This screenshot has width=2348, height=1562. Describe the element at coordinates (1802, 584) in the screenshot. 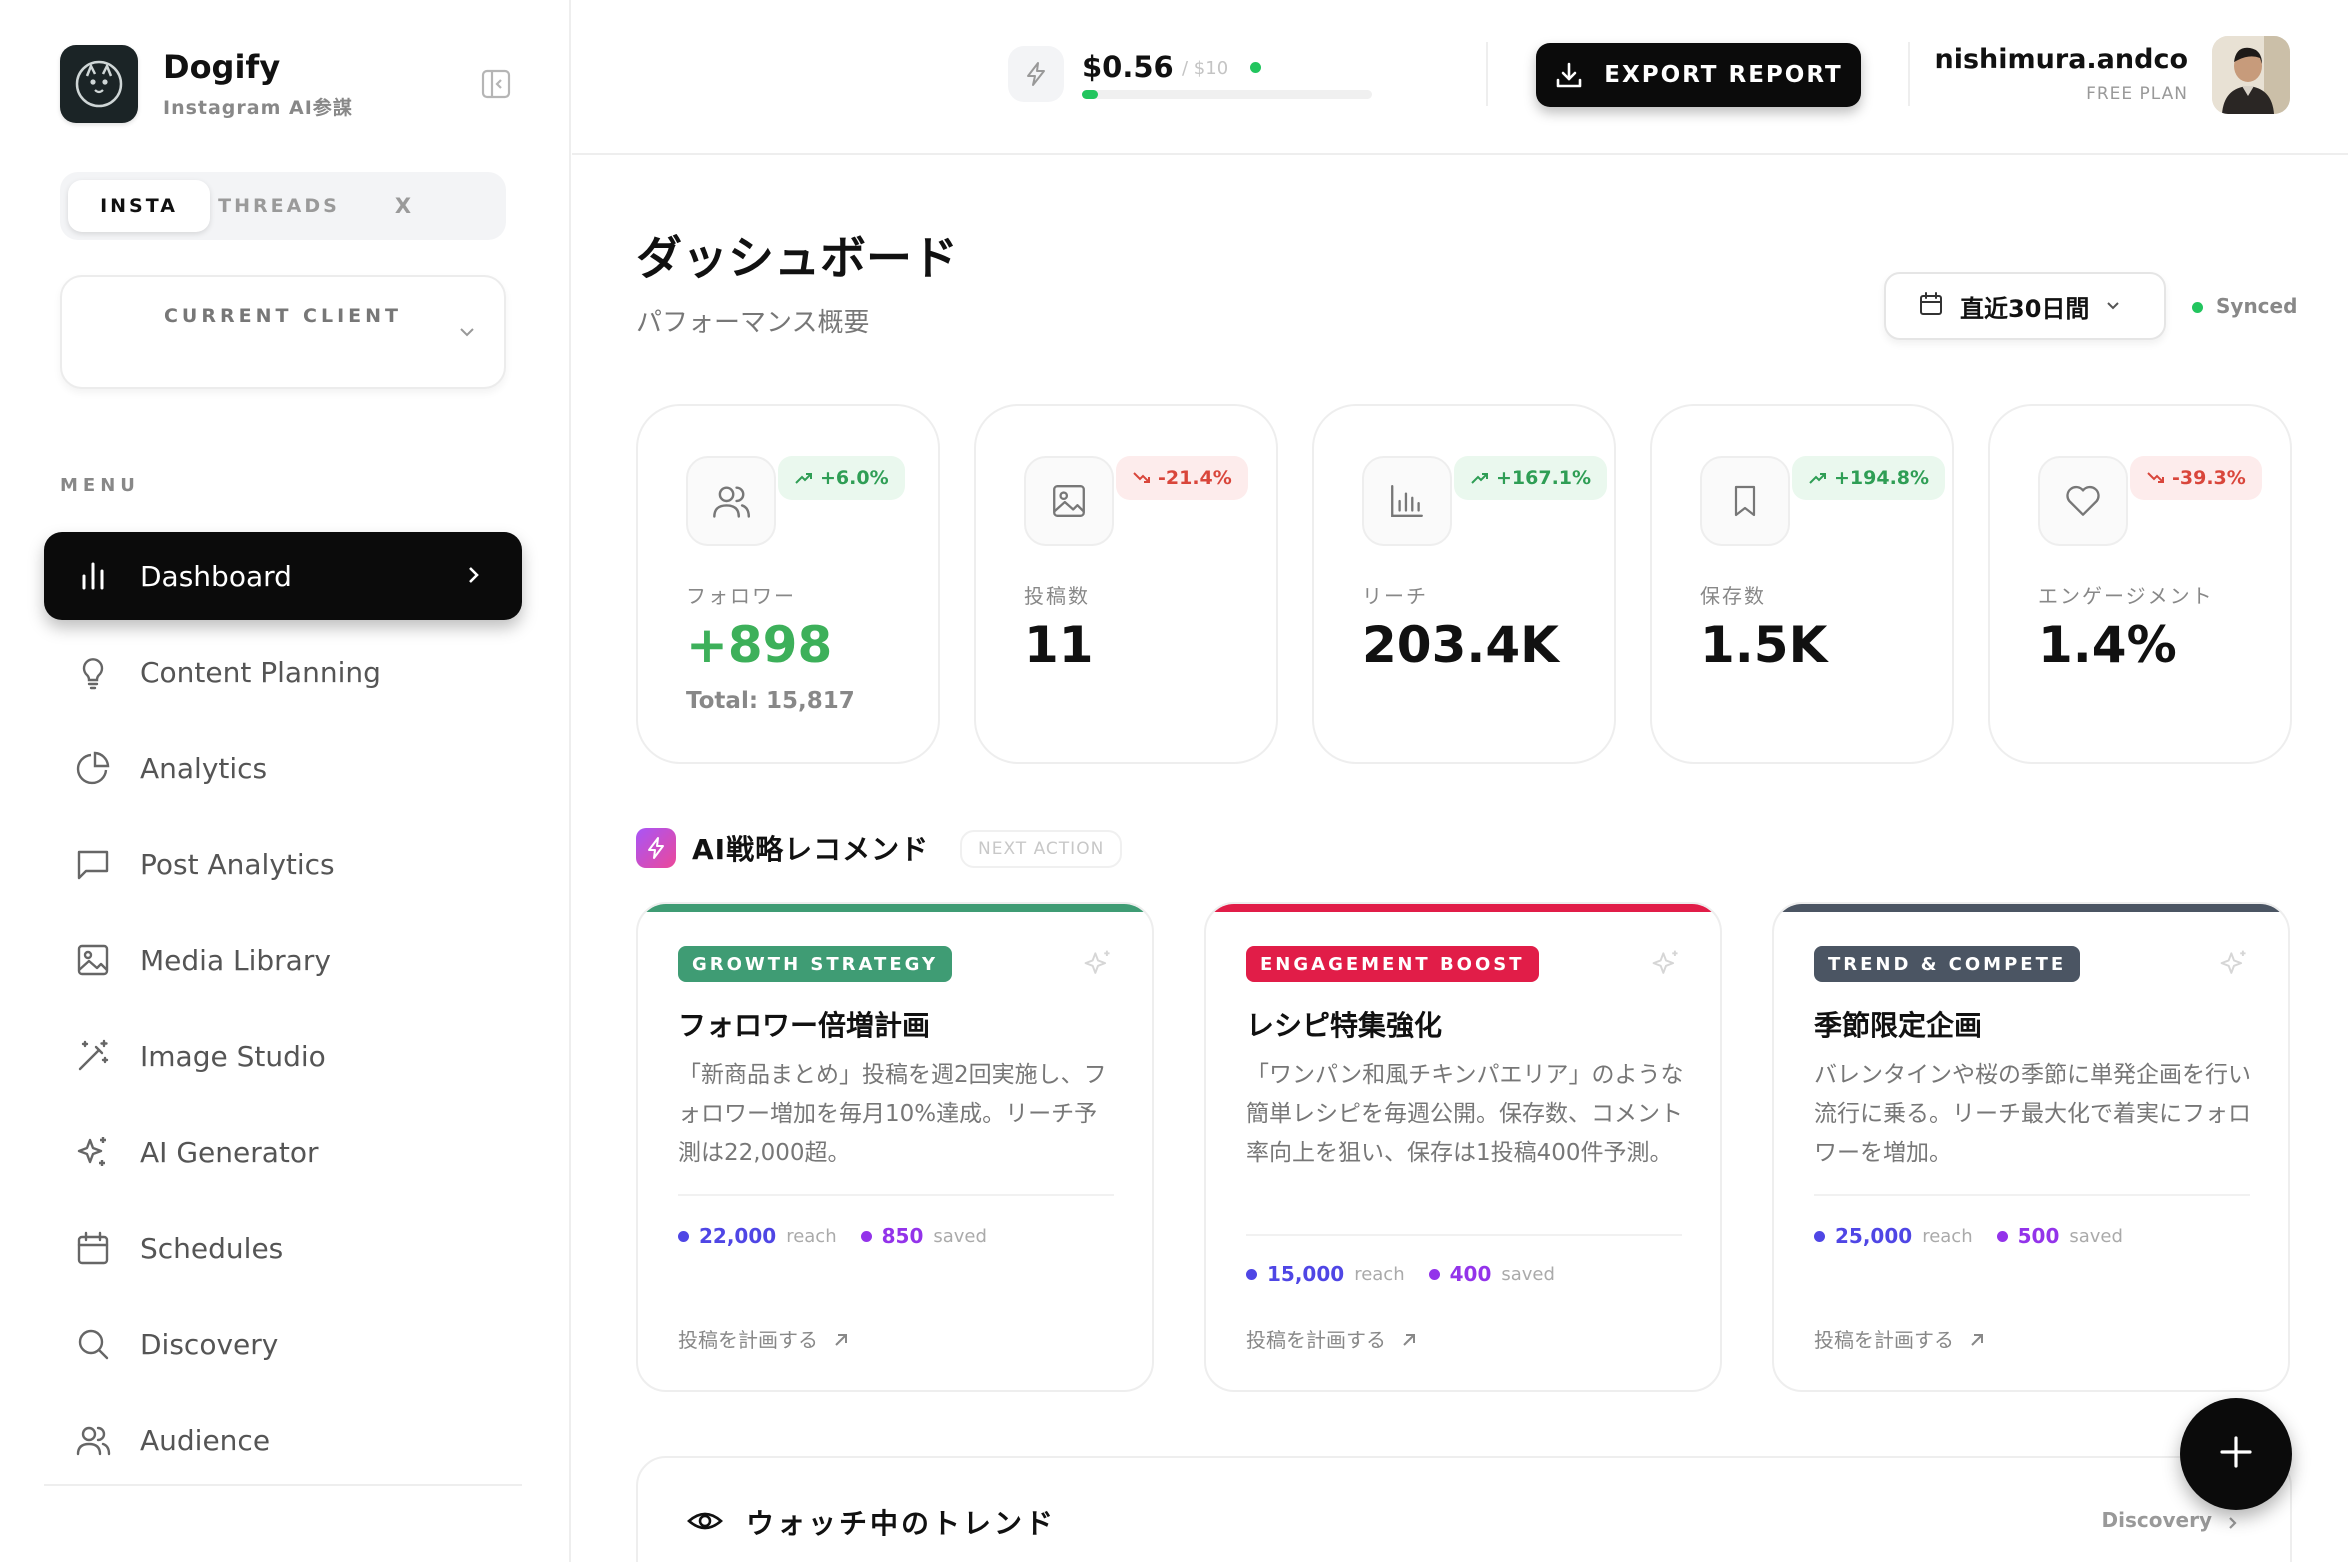

I see `stat-card-saves: +194.8% 保存数 1.5K` at that location.